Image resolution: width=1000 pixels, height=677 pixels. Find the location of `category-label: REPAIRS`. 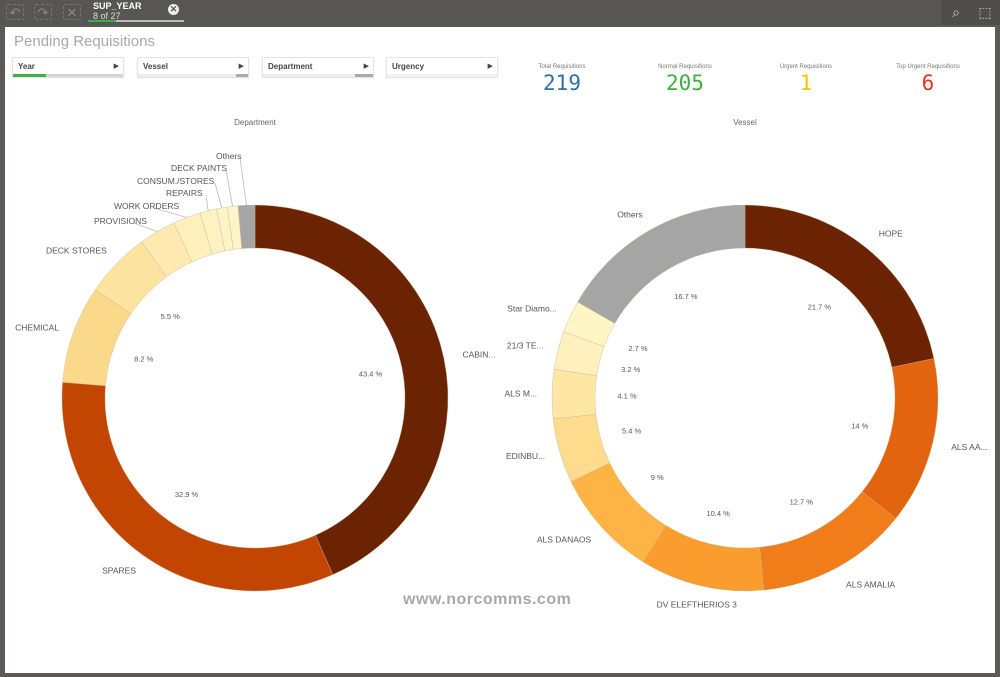

category-label: REPAIRS is located at coordinates (184, 193).